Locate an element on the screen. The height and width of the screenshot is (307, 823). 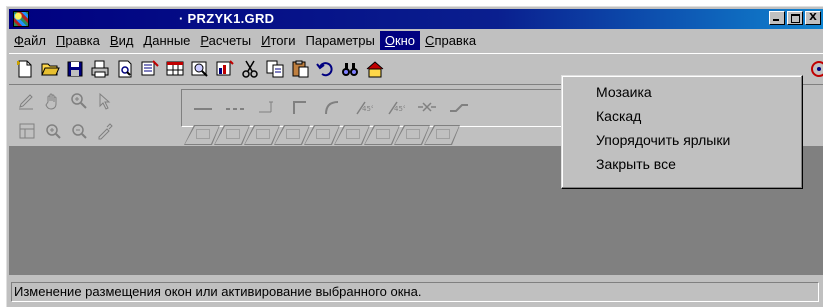
save-icon is located at coordinates (75, 69).